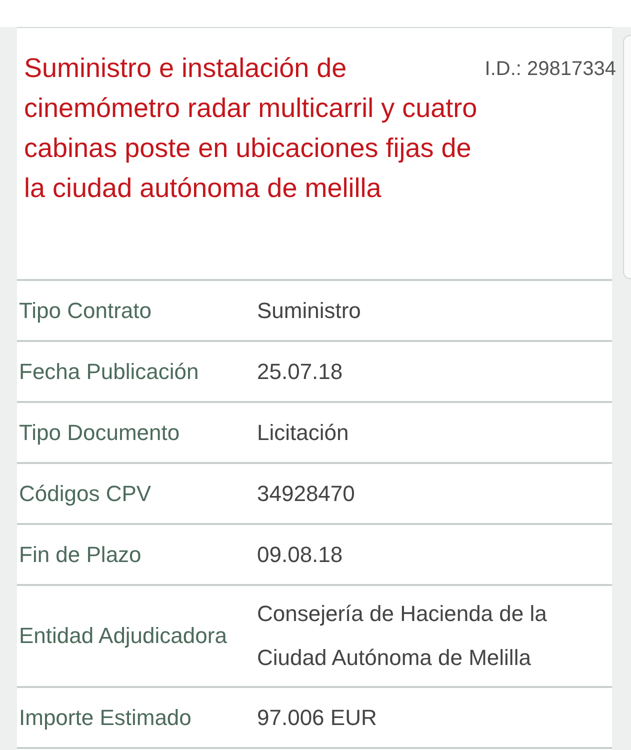 The image size is (631, 750). What do you see at coordinates (303, 432) in the screenshot?
I see `field-value: Licitación` at bounding box center [303, 432].